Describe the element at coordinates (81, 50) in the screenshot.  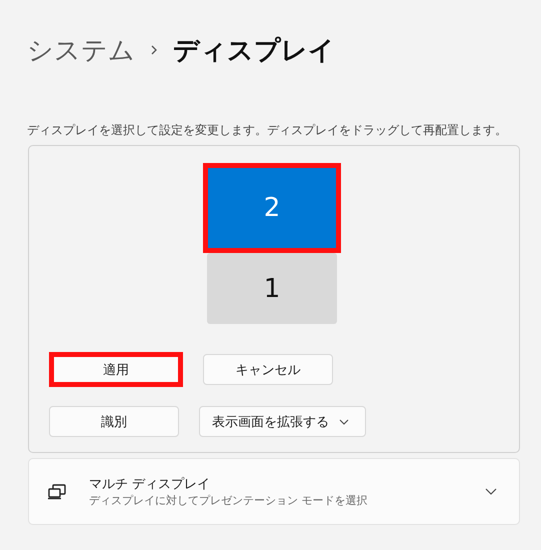
I see `breadcrumb-link: システム` at that location.